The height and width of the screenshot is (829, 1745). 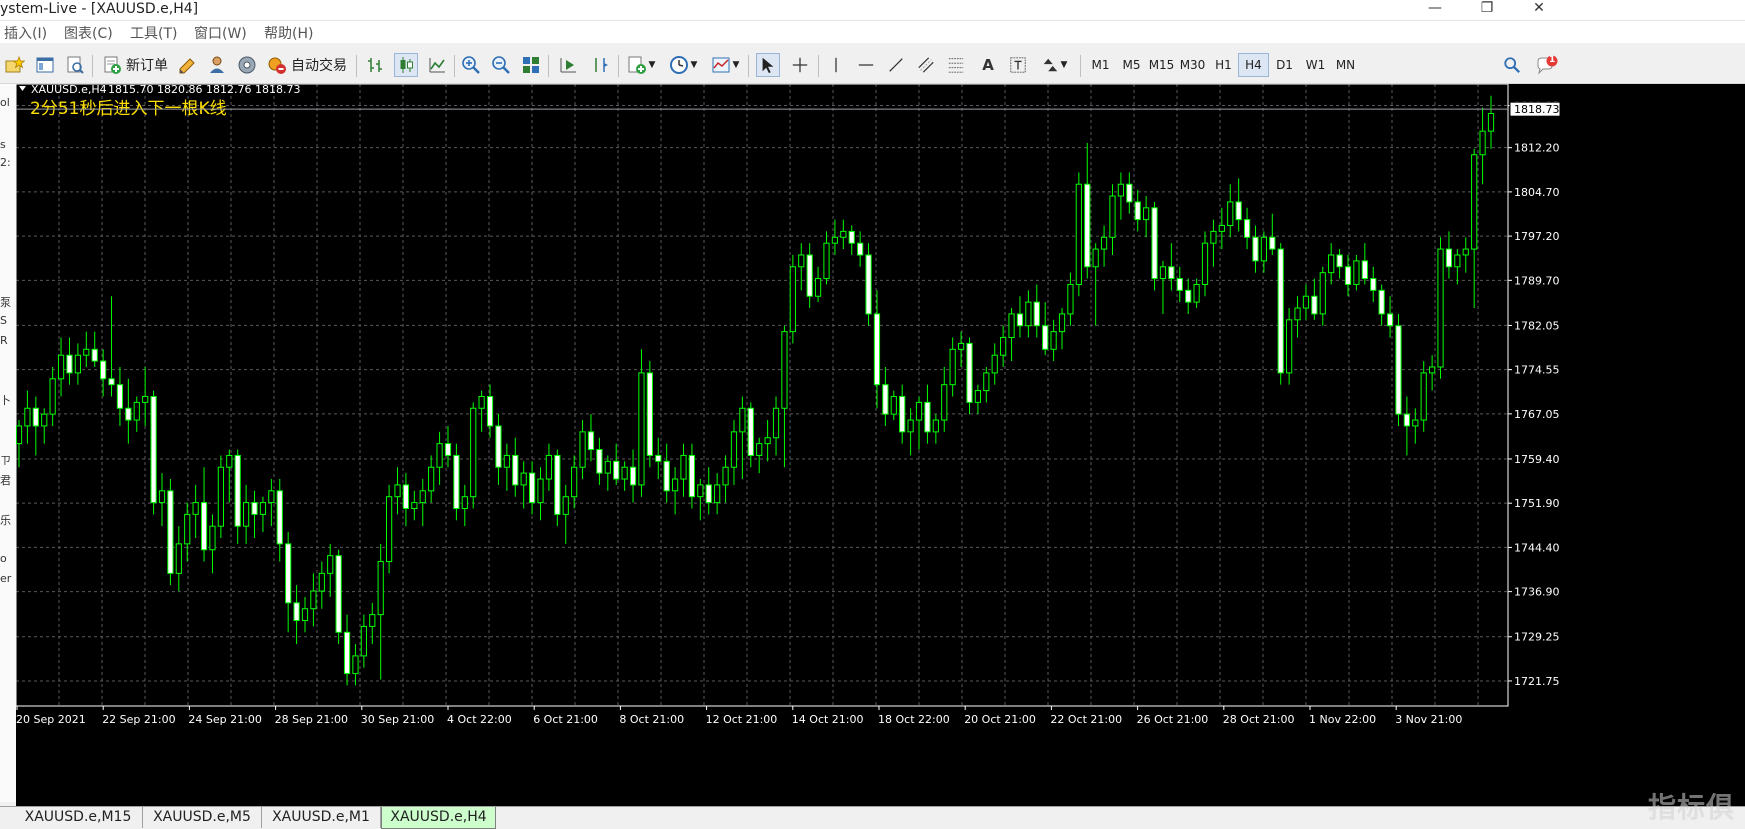 I want to click on x-tick-label: 30 Sep 21:00, so click(x=397, y=719).